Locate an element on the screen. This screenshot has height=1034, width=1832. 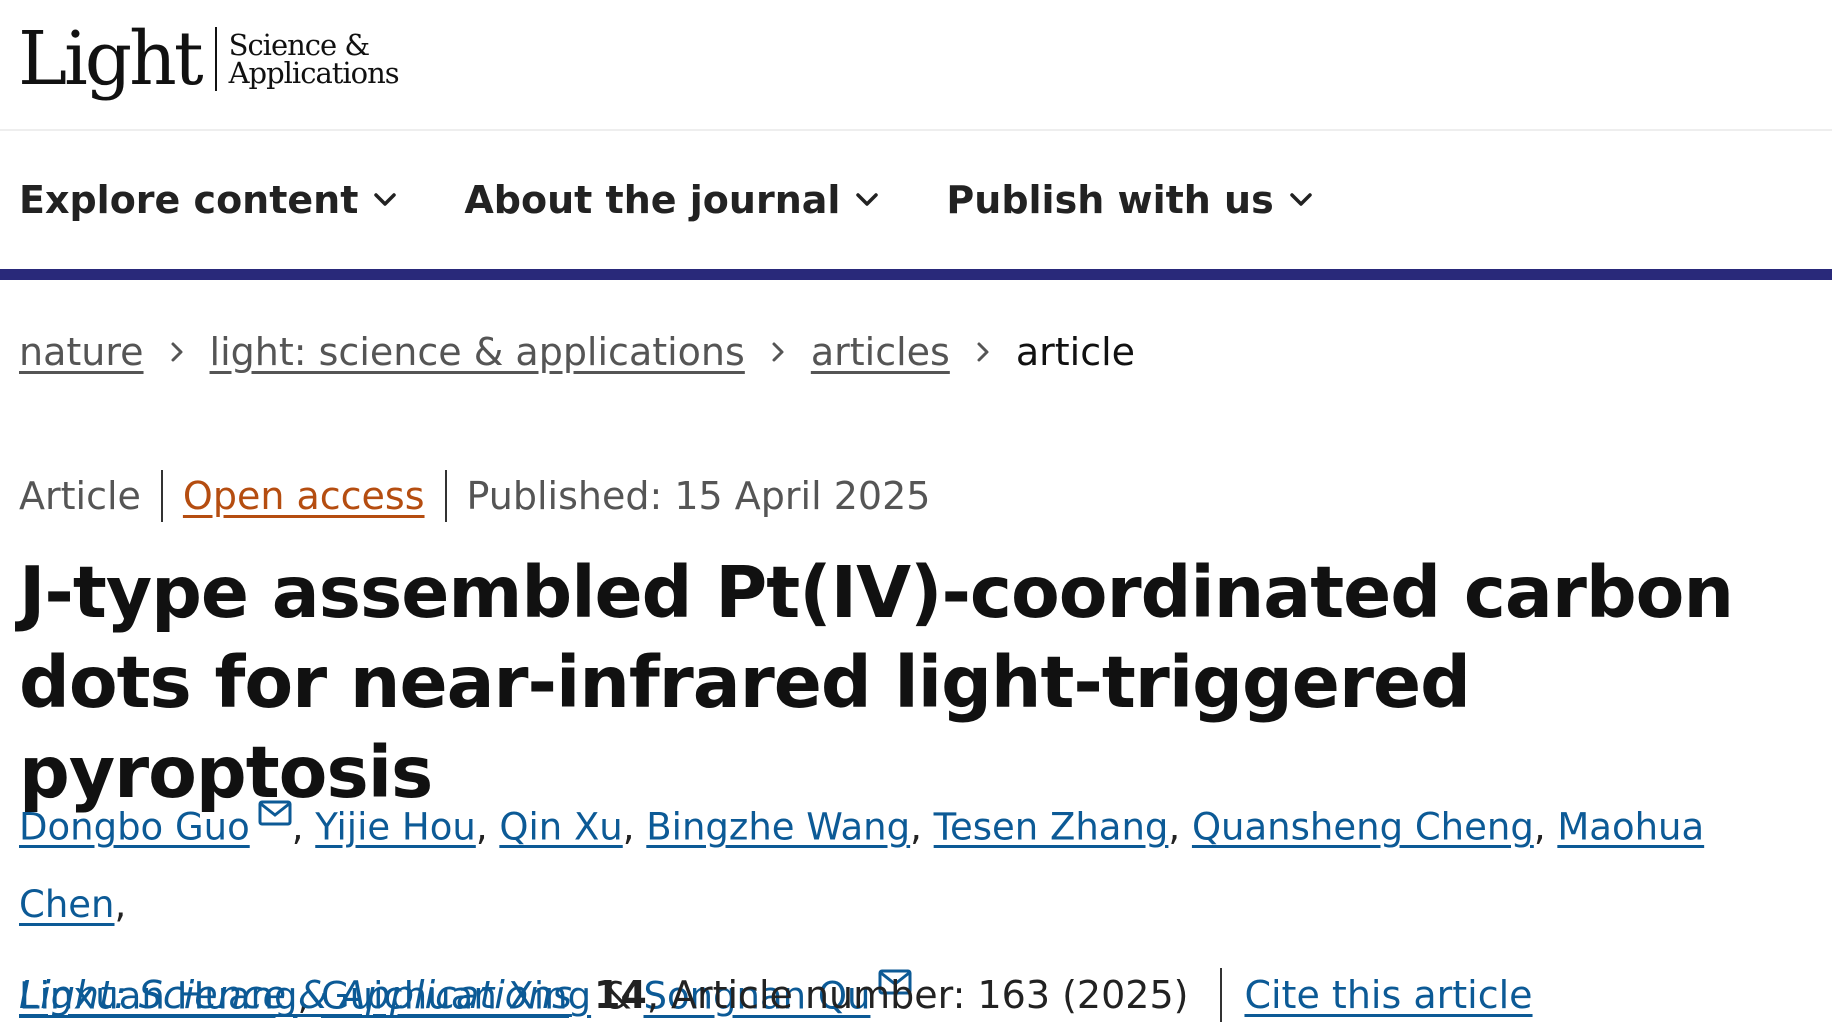
nav-accent-bar is located at coordinates (916, 274).